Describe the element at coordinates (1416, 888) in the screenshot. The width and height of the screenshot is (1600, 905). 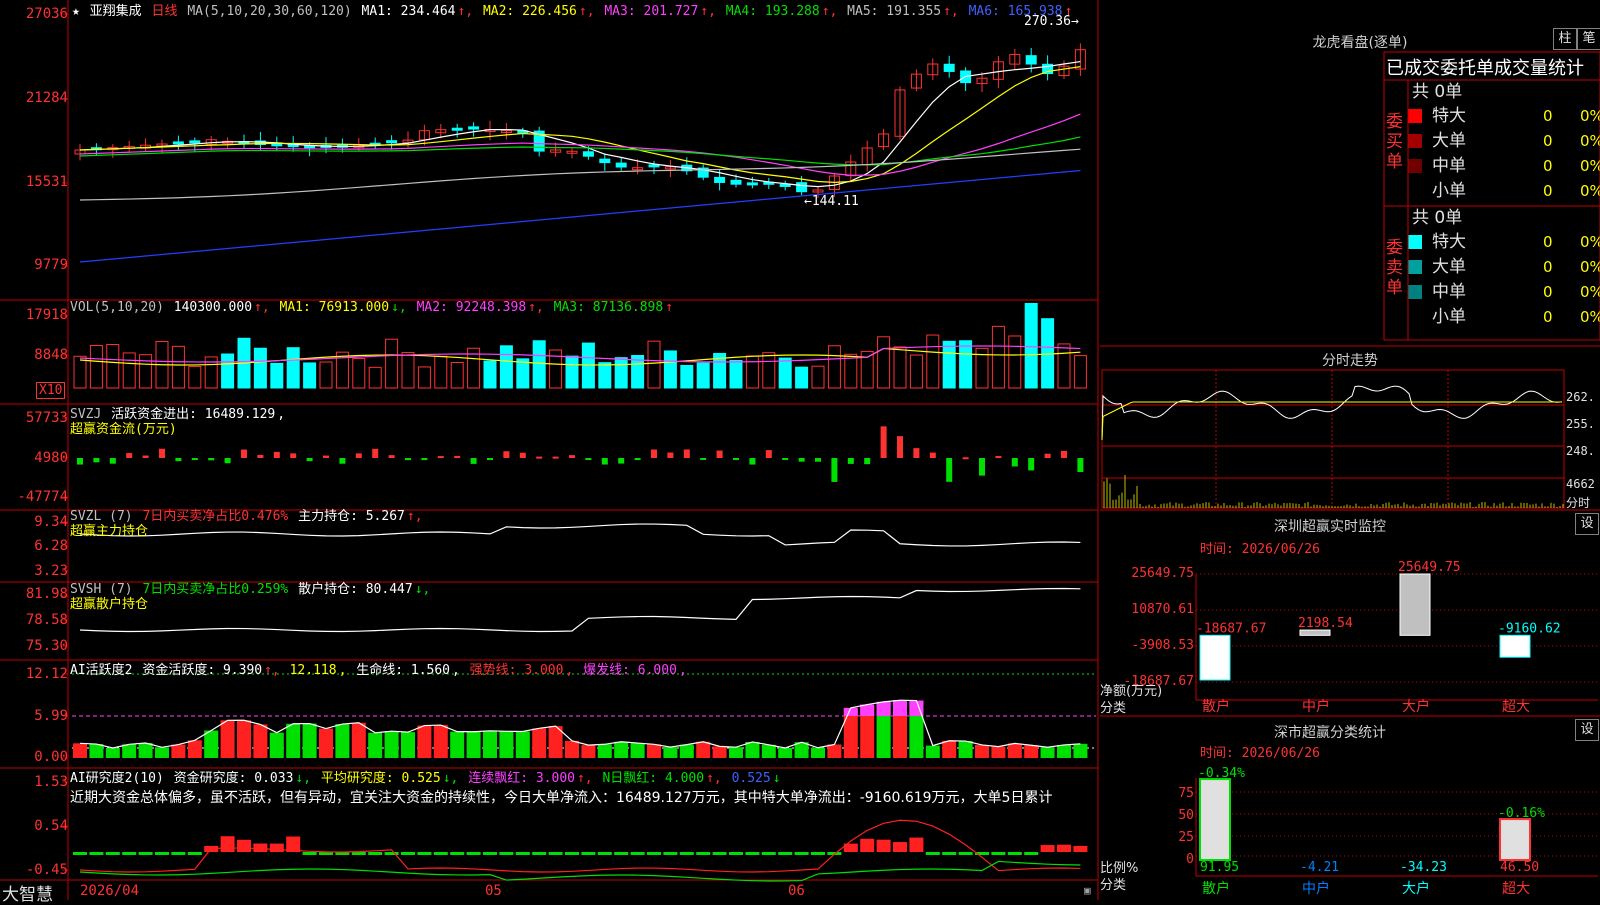
I see `sc-category-label: 大户` at that location.